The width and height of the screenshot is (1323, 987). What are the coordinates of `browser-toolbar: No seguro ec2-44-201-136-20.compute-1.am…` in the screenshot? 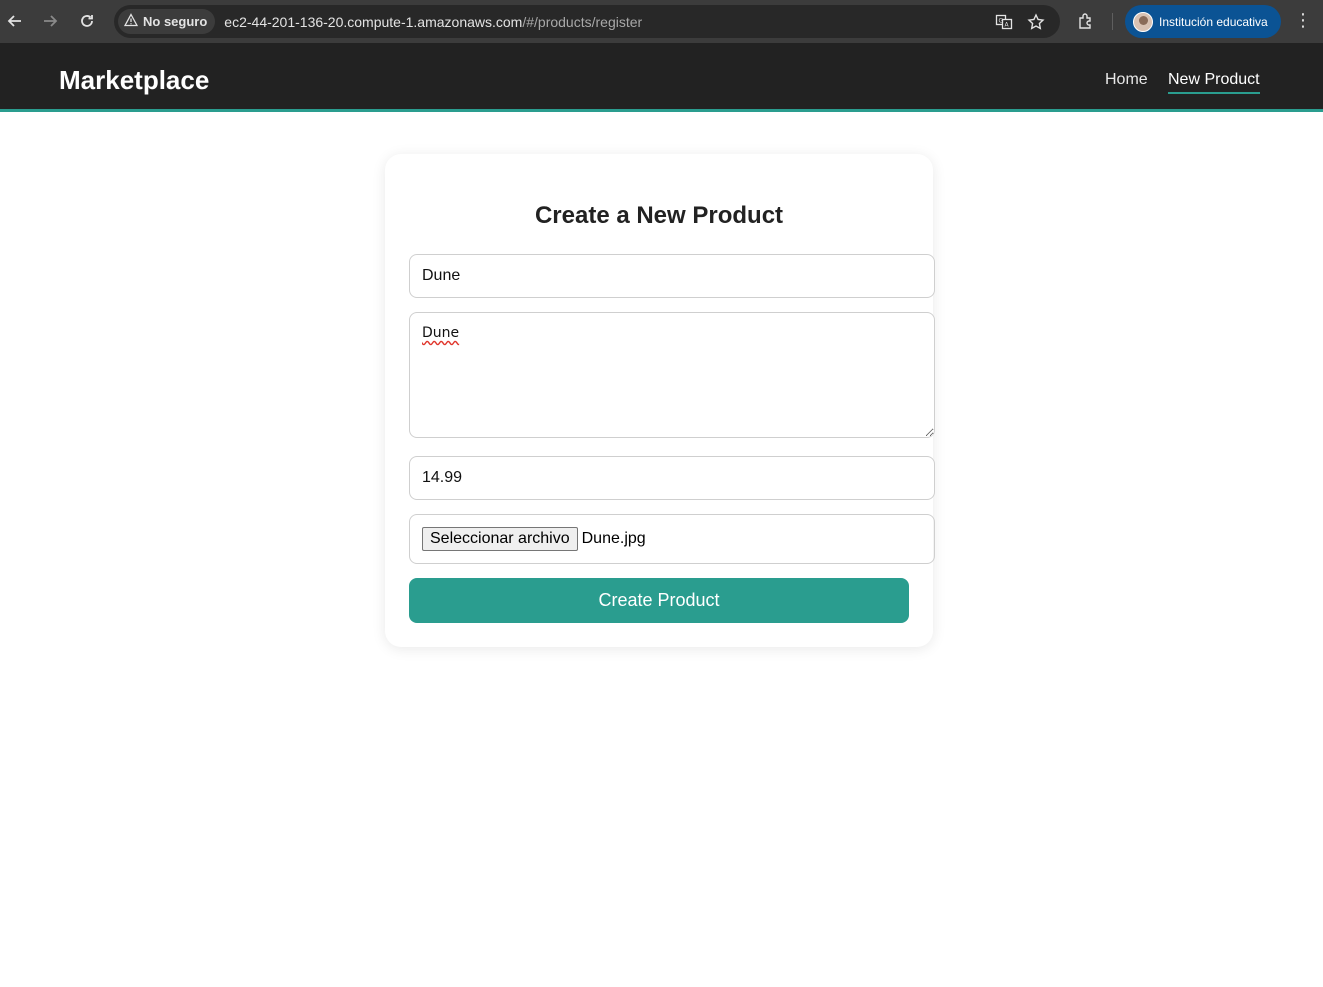 It's located at (661, 21).